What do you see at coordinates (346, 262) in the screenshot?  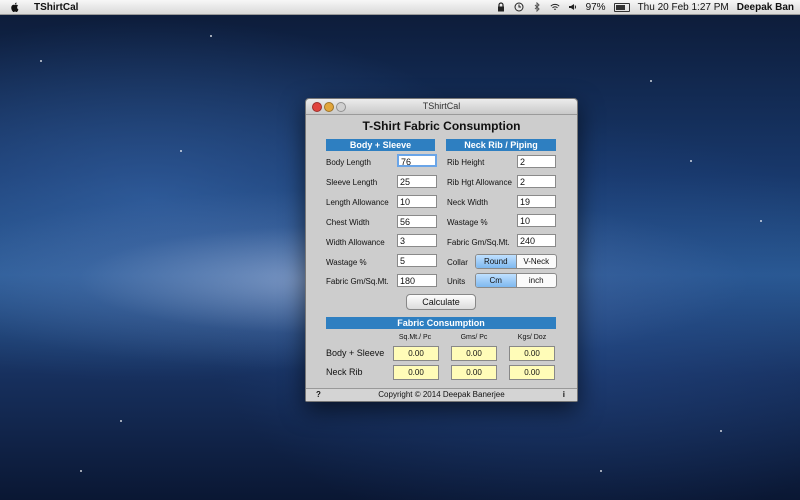 I see `body-wastage-label: Wastage %` at bounding box center [346, 262].